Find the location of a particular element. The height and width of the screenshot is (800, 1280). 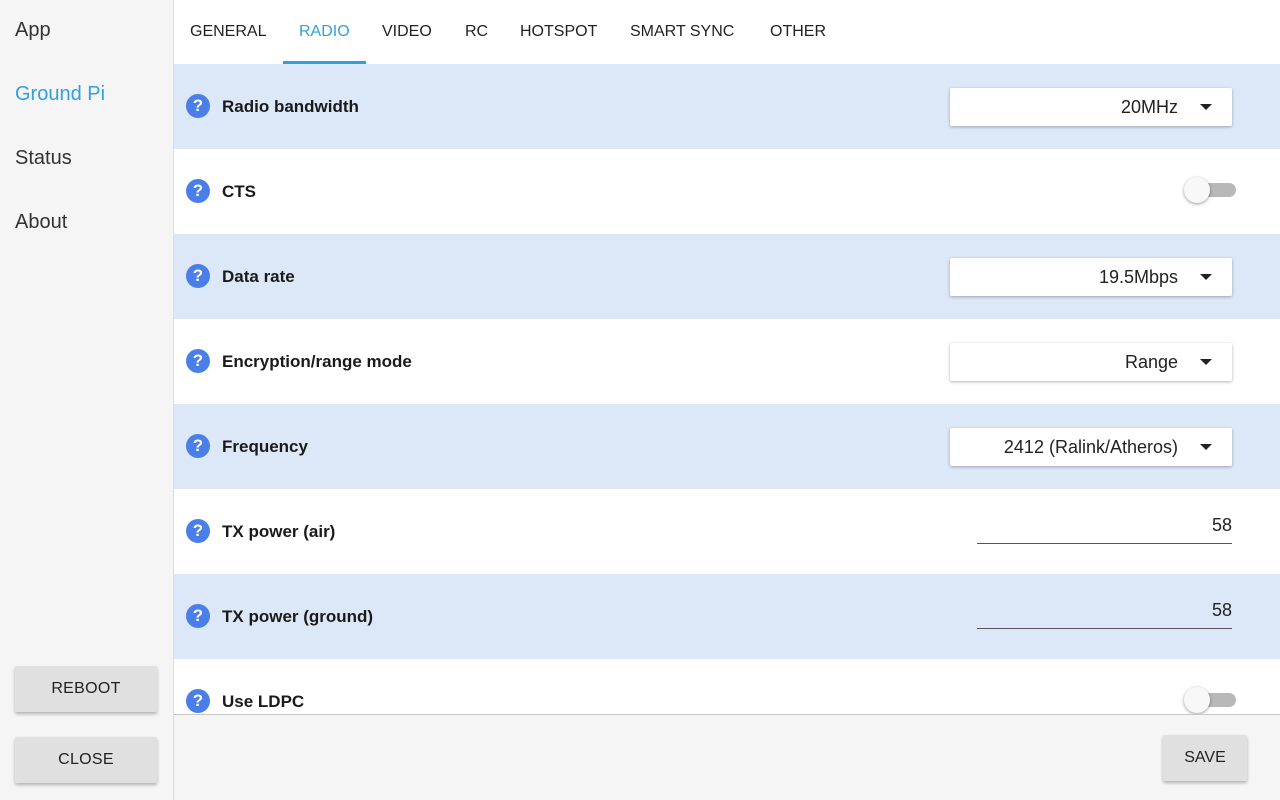

sidebar: App Ground Pi Status About REBOOT CLOSE is located at coordinates (87, 400).